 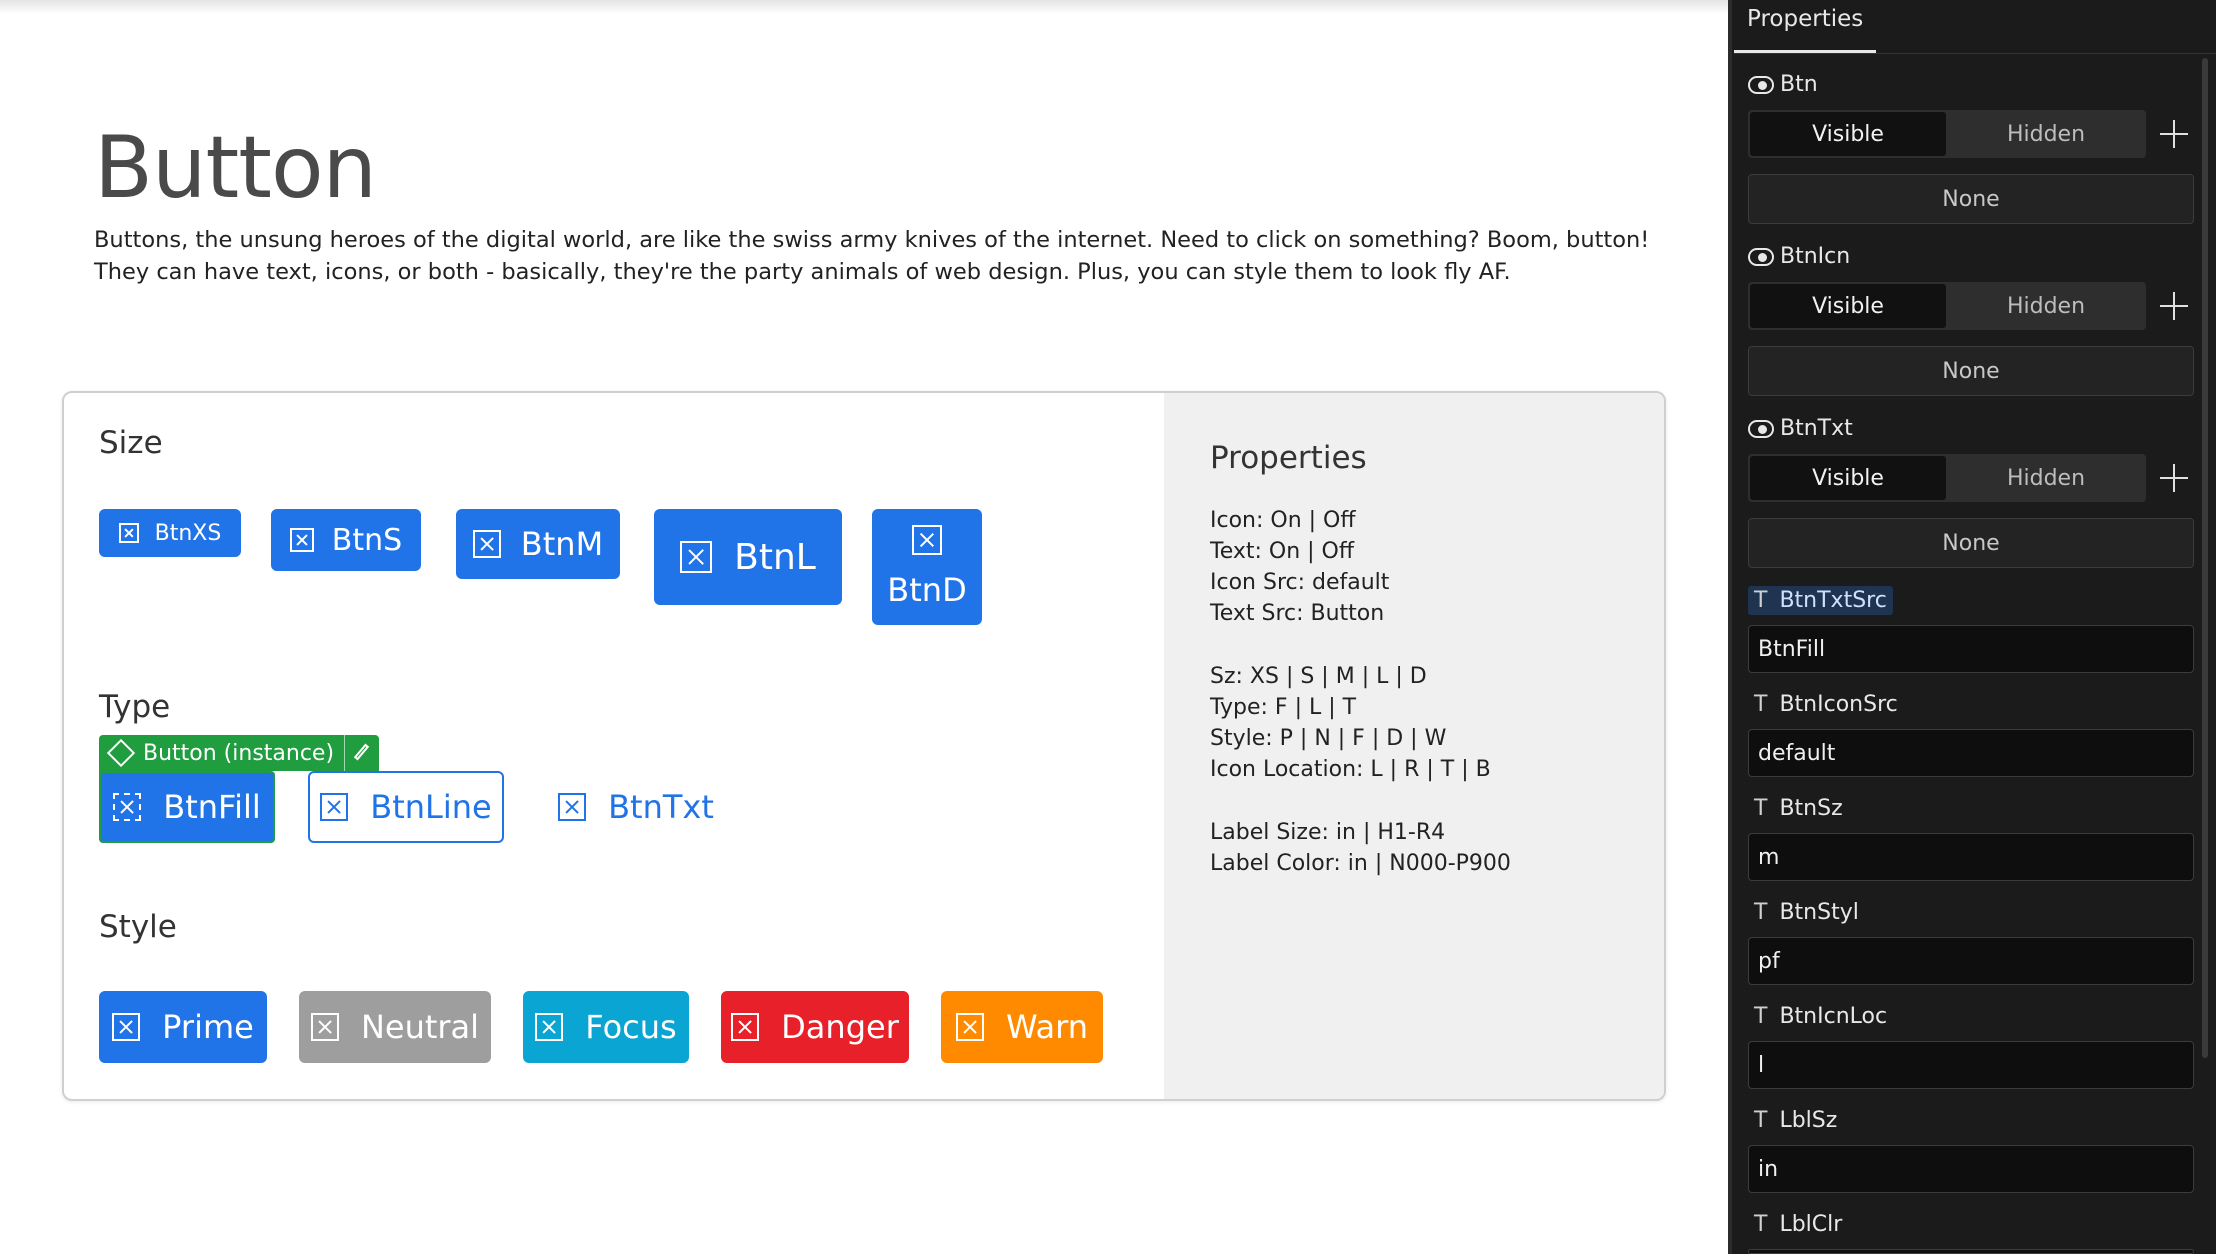 I want to click on prop-line: Label Size: in | H1-R4, so click(x=1328, y=832).